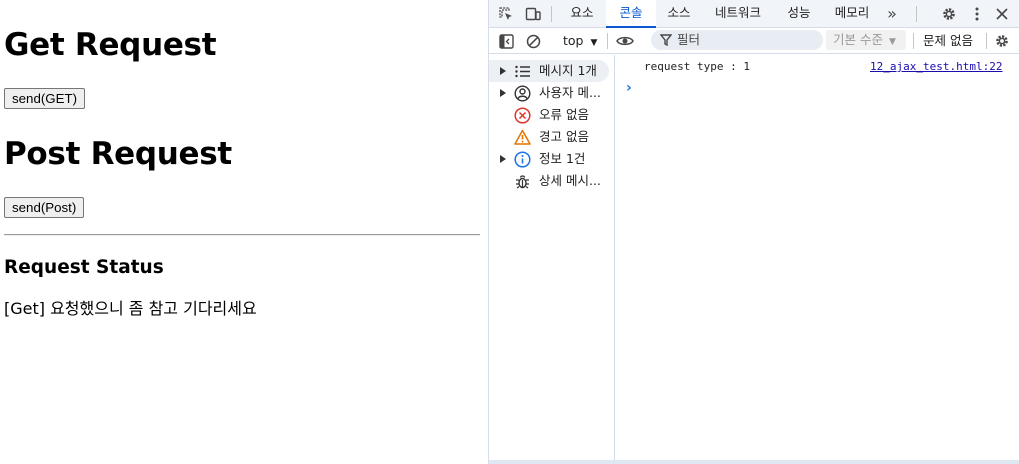  I want to click on context-selector: top ▼, so click(580, 42).